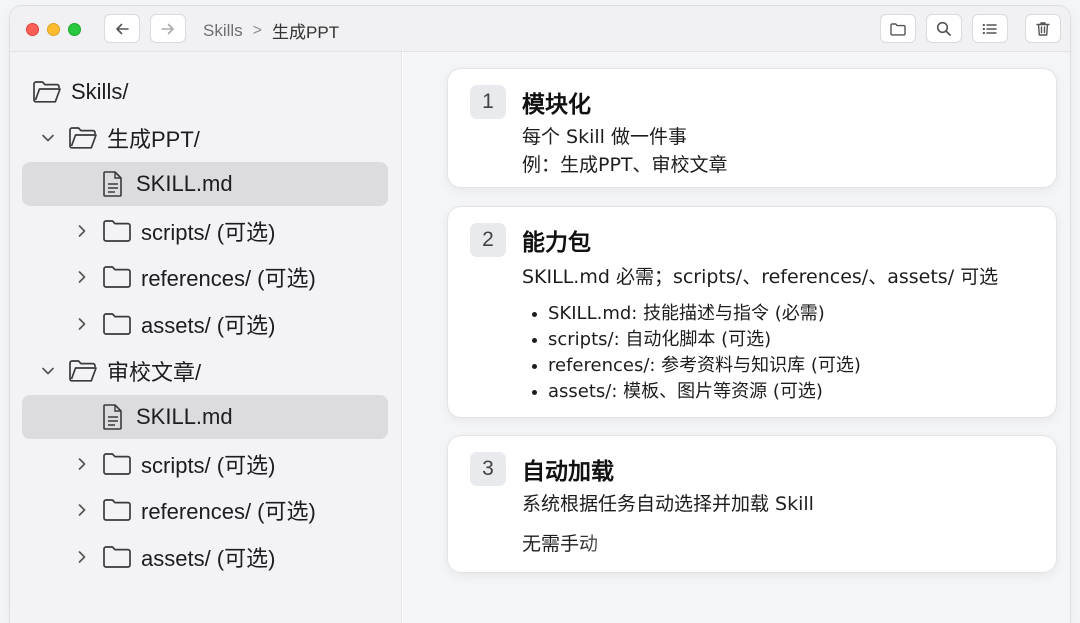 The width and height of the screenshot is (1080, 623). I want to click on card-description: 每个 Skill 做一件事, so click(604, 137).